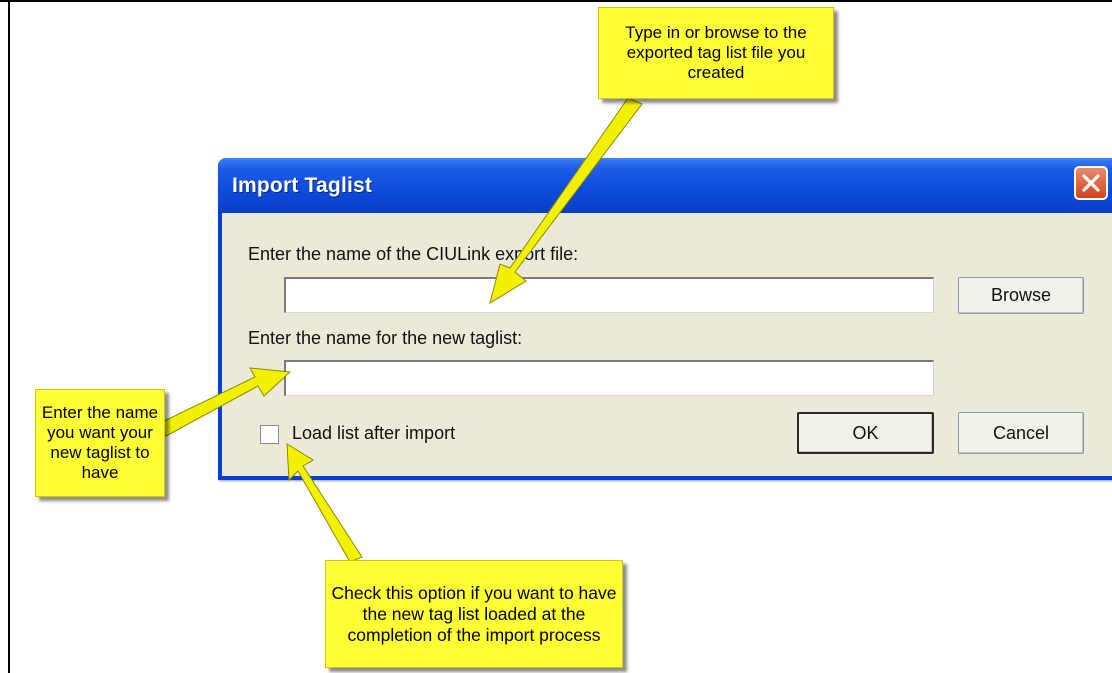 The image size is (1112, 673). What do you see at coordinates (324, 503) in the screenshot?
I see `arrow-to-checkbox` at bounding box center [324, 503].